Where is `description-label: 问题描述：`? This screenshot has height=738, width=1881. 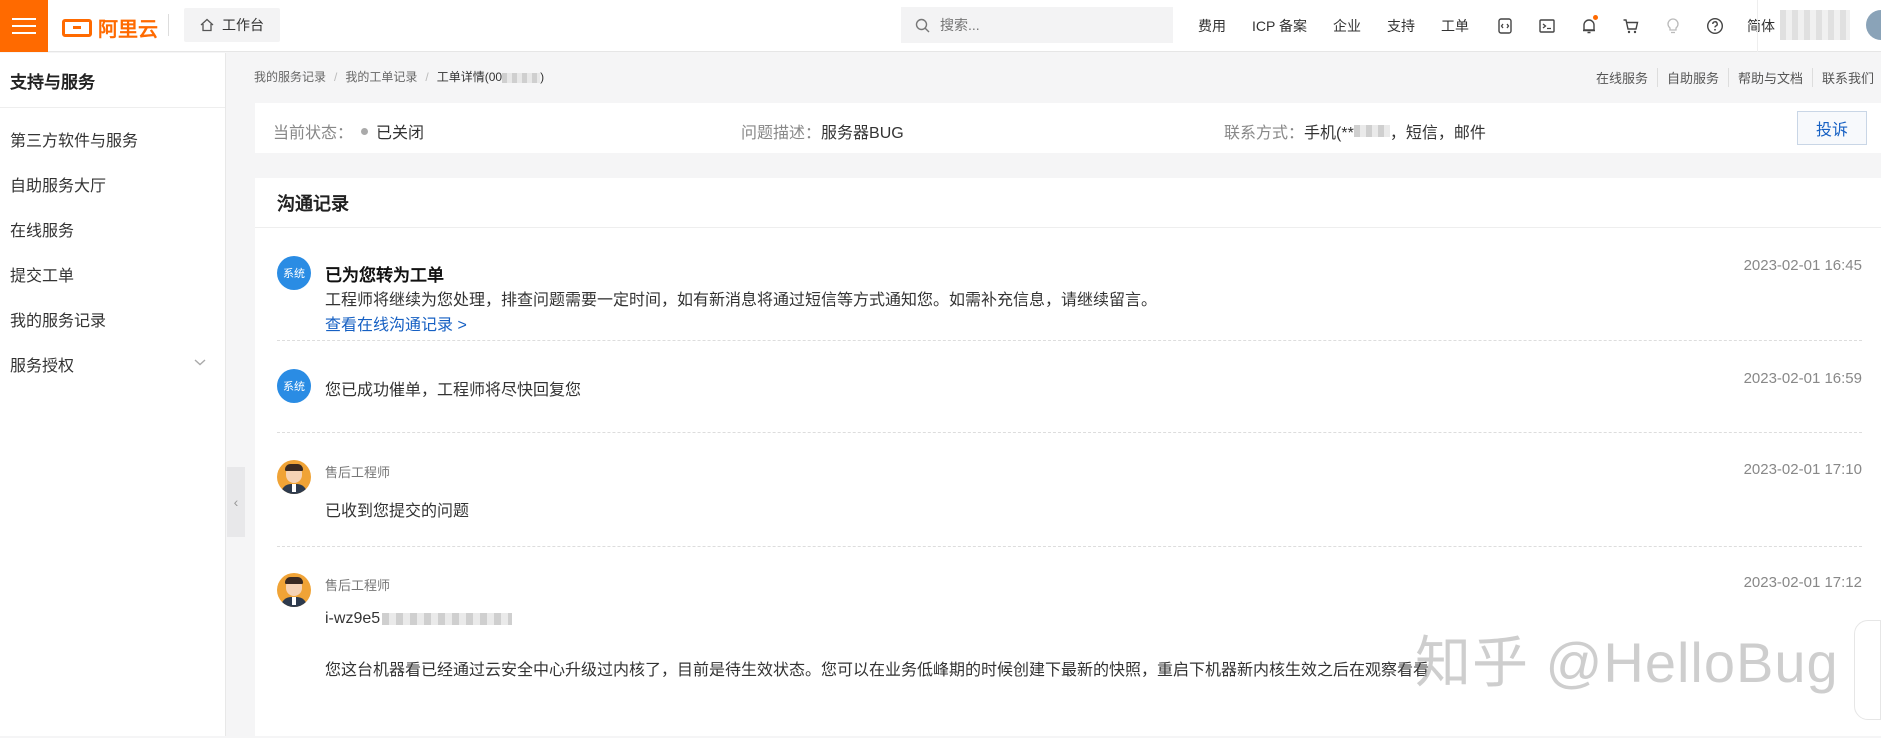
description-label: 问题描述： is located at coordinates (781, 133).